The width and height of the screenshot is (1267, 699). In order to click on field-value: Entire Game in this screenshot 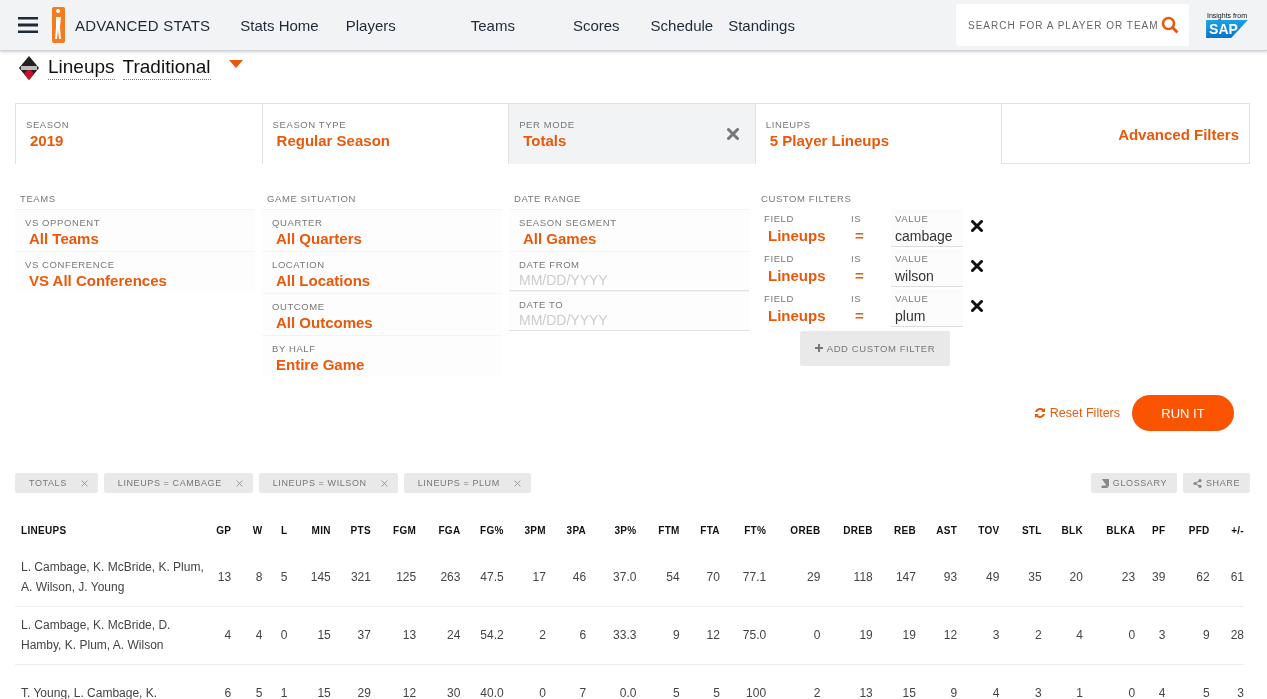, I will do `click(320, 364)`.